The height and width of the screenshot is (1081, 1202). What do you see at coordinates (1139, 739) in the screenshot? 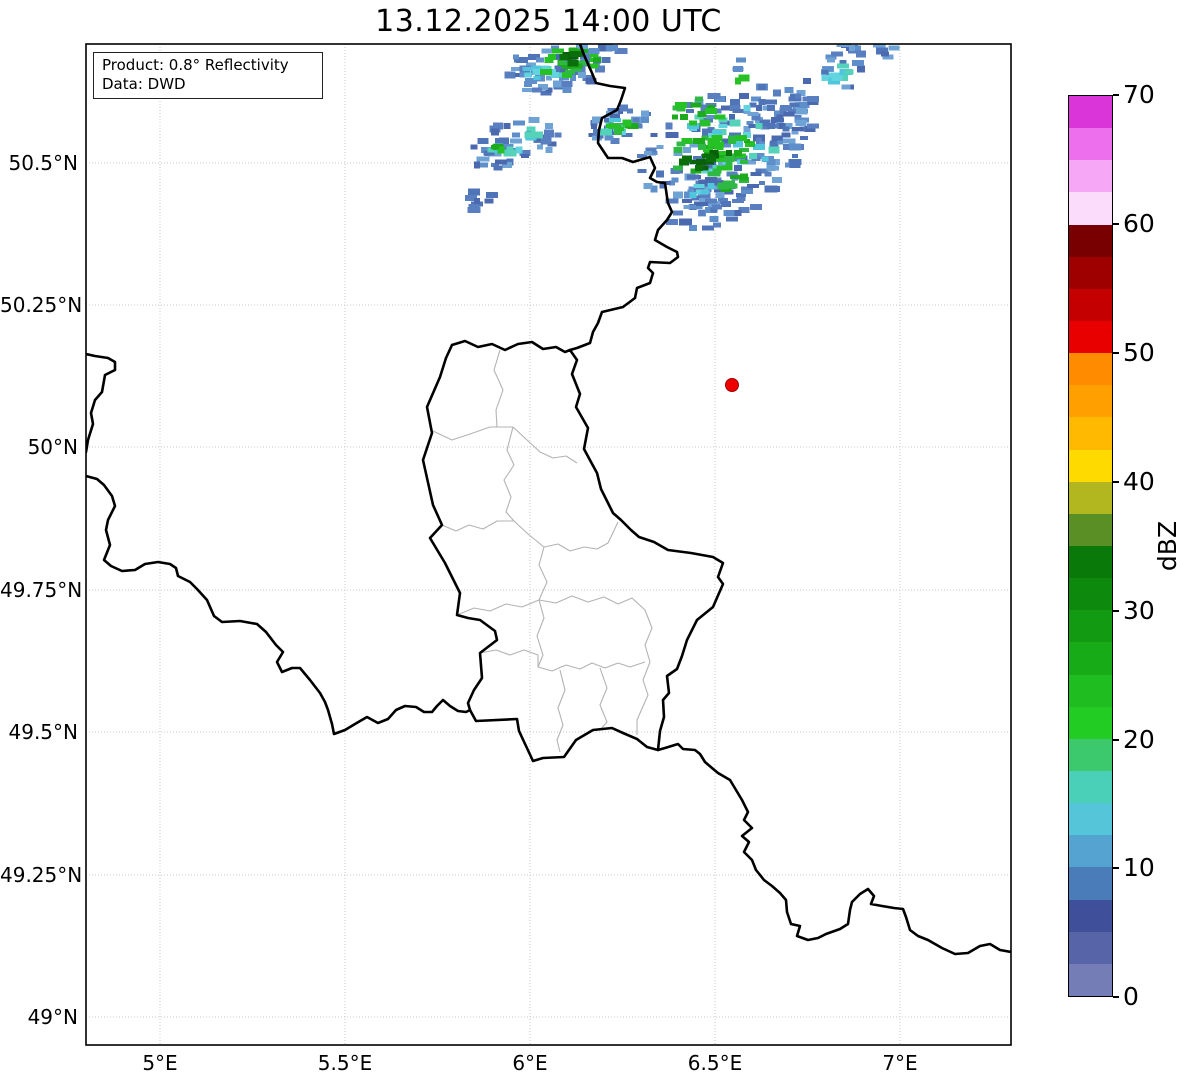
I see `colorbar-tick-label: 20` at bounding box center [1139, 739].